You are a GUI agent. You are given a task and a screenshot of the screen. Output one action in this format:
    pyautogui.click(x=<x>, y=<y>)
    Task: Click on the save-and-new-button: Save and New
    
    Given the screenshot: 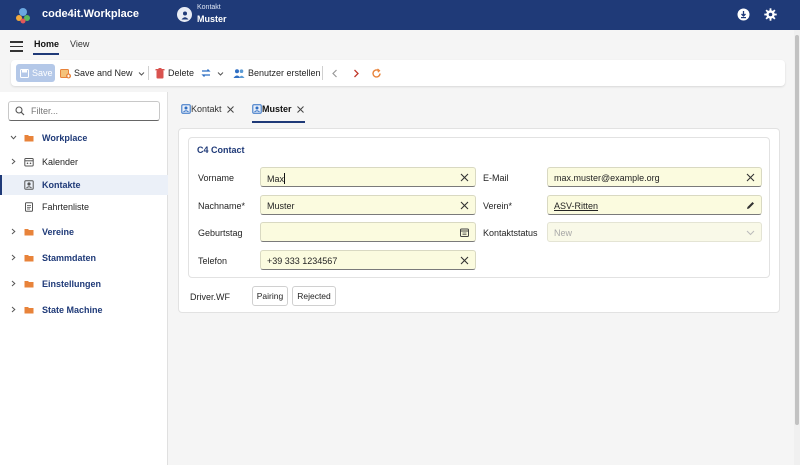 What is the action you would take?
    pyautogui.click(x=102, y=73)
    